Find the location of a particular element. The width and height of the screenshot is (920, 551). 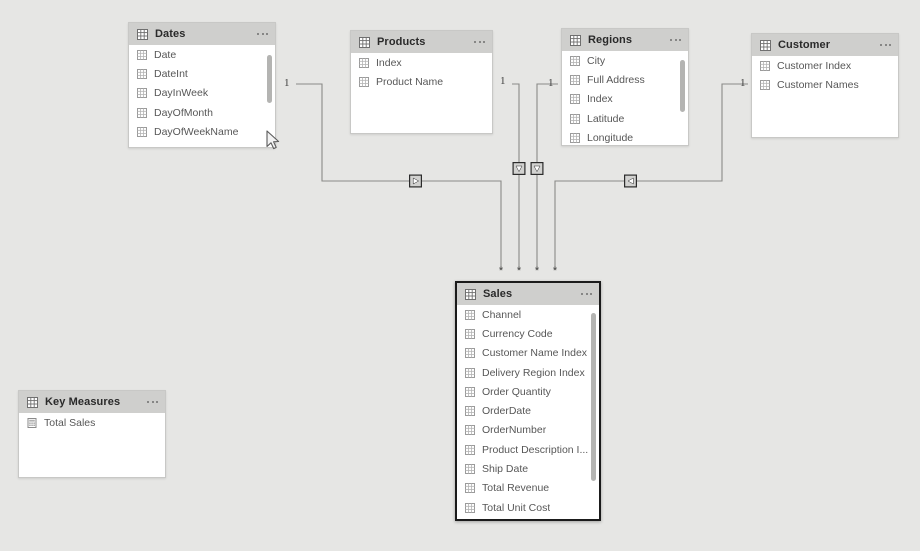

table-card-customer: Customer Customer Index Customer Names is located at coordinates (825, 85).